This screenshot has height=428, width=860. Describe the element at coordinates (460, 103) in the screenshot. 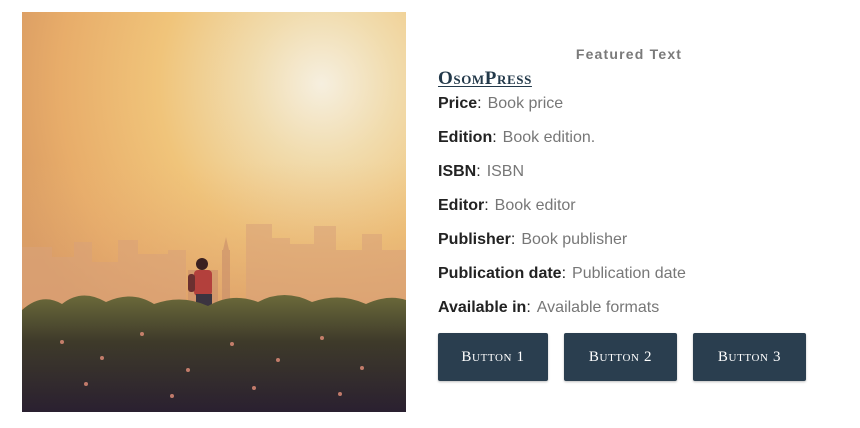

I see `detail-label: Price` at that location.